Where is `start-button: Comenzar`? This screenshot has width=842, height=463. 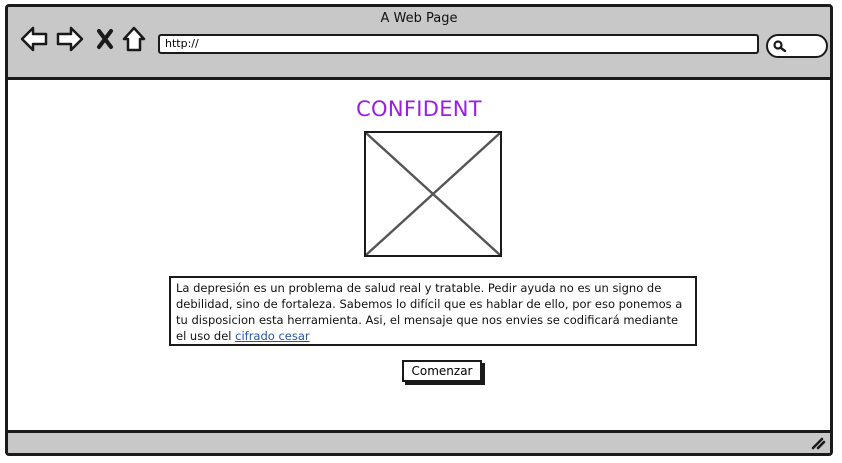
start-button: Comenzar is located at coordinates (442, 371).